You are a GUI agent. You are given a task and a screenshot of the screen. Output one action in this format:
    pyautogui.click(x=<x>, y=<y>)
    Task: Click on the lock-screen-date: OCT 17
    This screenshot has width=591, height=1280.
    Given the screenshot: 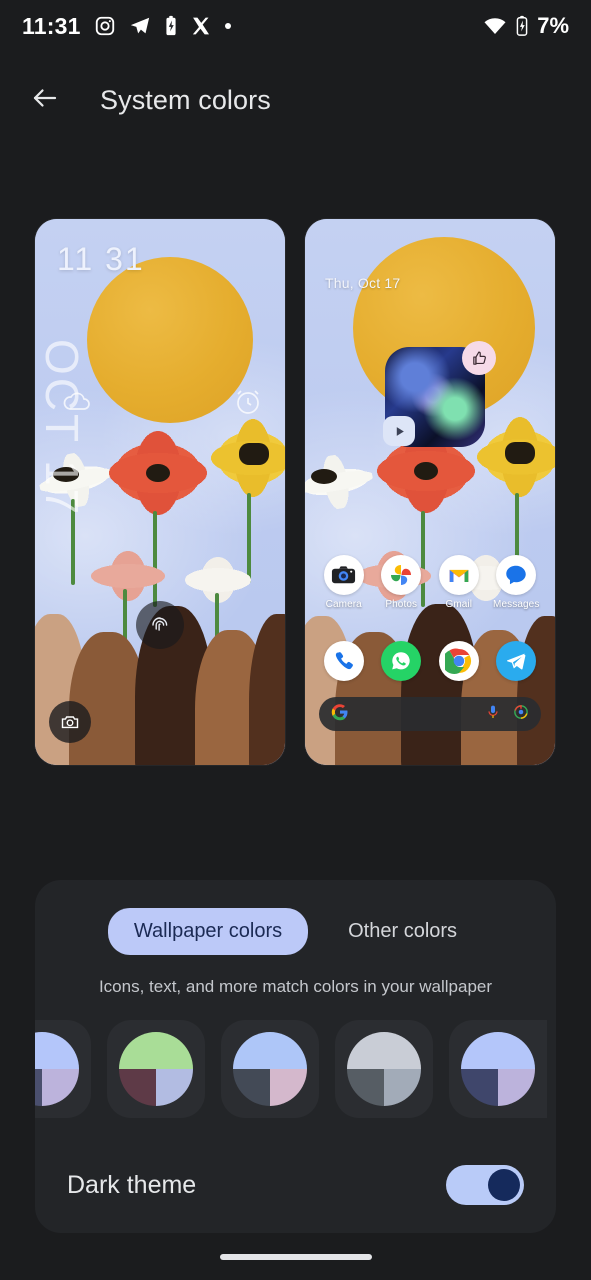 What is the action you would take?
    pyautogui.click(x=62, y=428)
    